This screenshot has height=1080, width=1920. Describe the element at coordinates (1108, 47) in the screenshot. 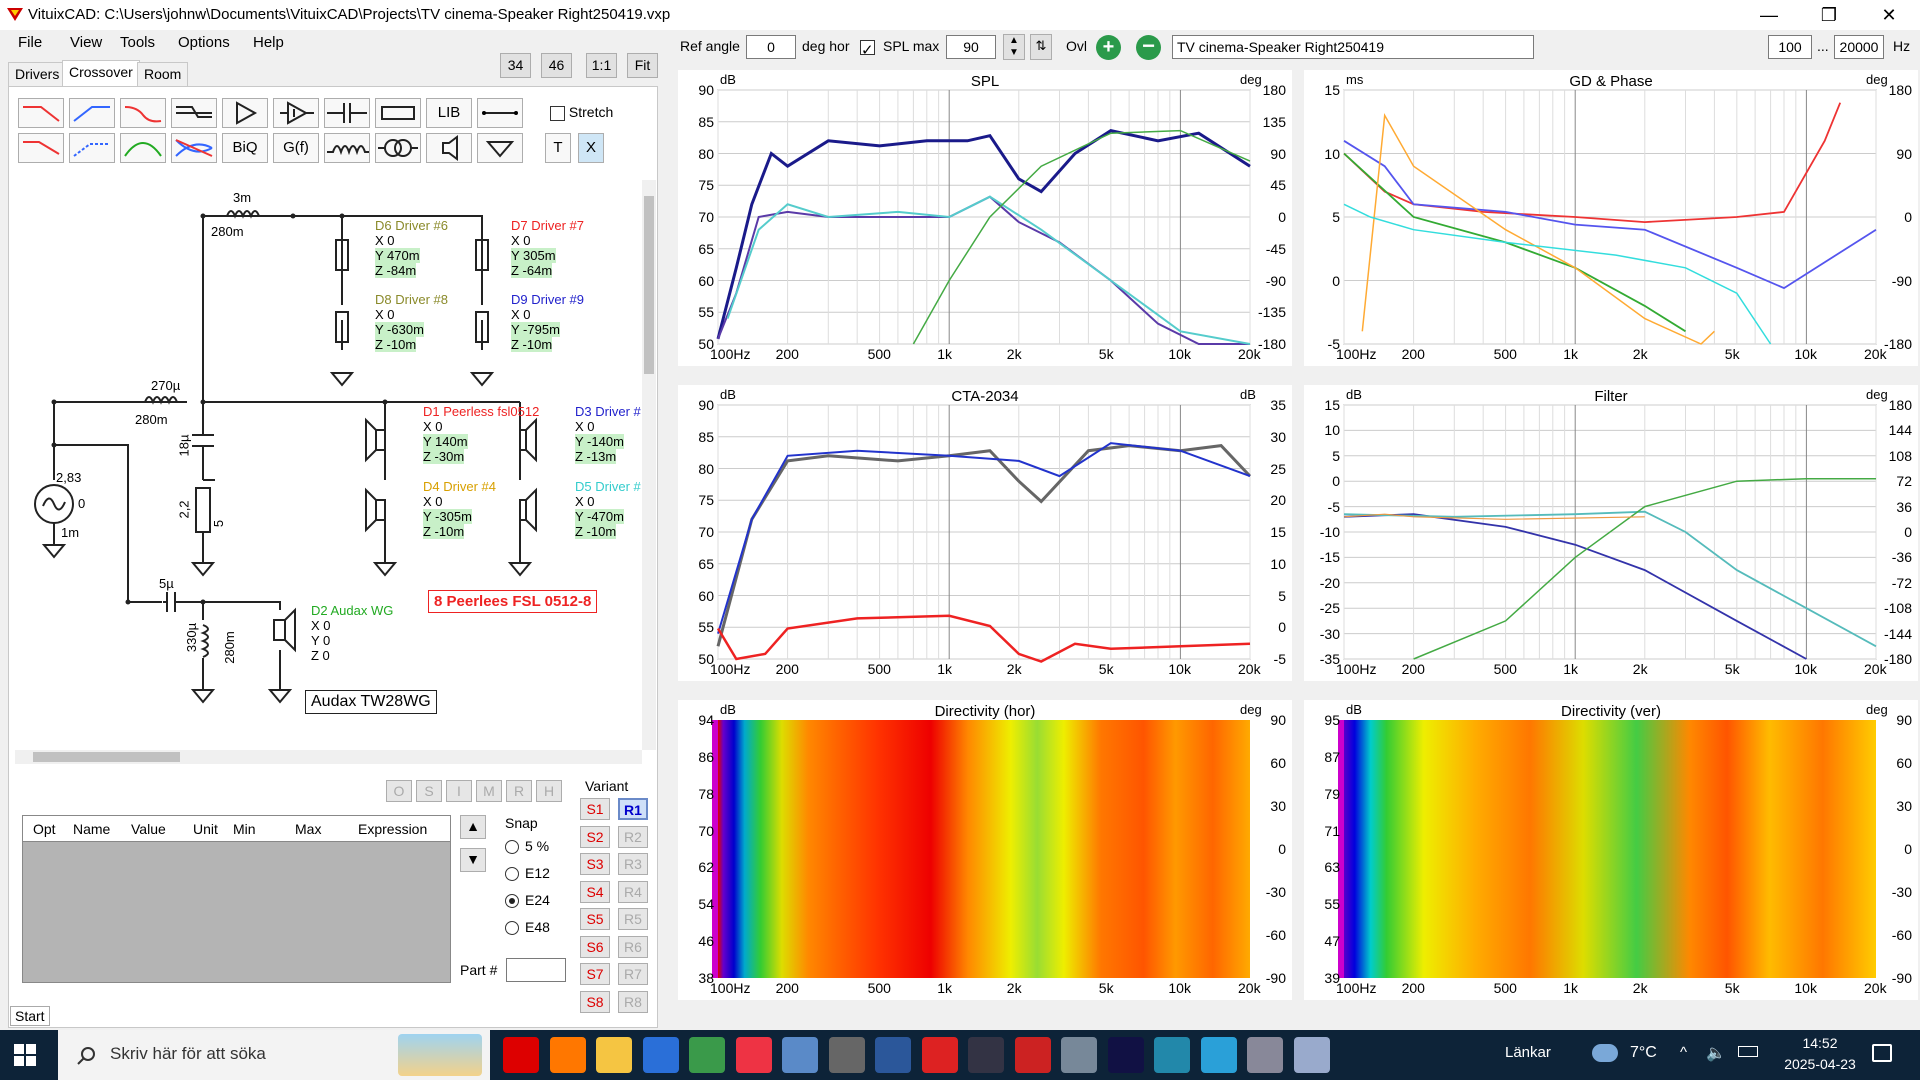

I see `add-overlay-button: +` at that location.